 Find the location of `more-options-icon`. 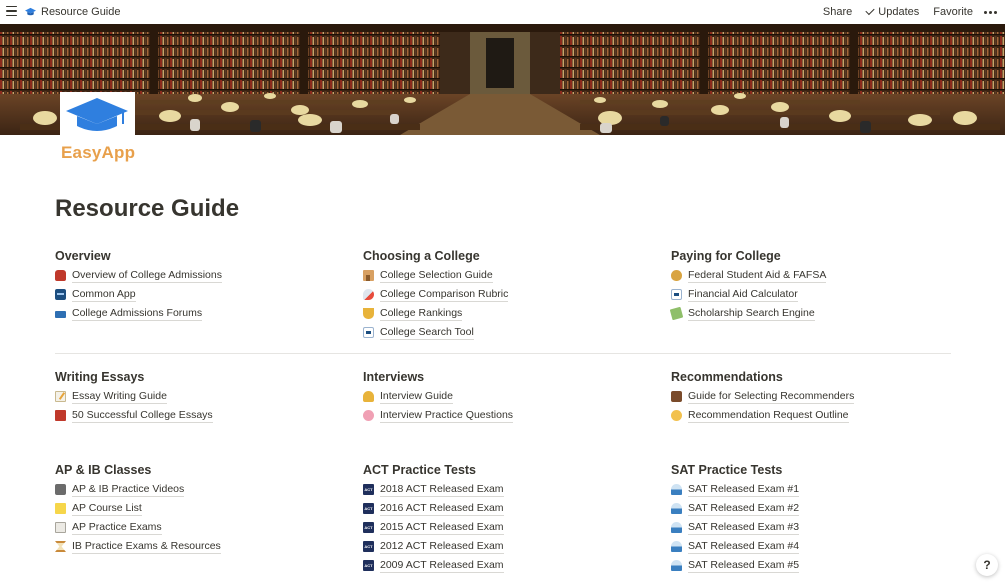

more-options-icon is located at coordinates (989, 12).